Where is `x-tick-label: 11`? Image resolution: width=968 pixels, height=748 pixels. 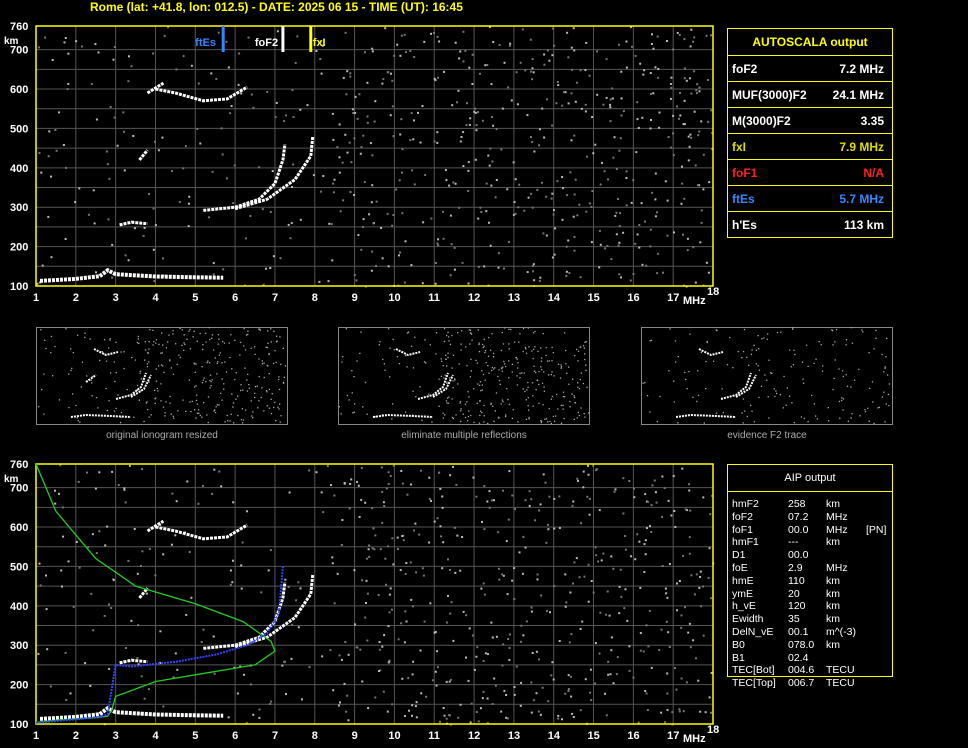
x-tick-label: 11 is located at coordinates (434, 298).